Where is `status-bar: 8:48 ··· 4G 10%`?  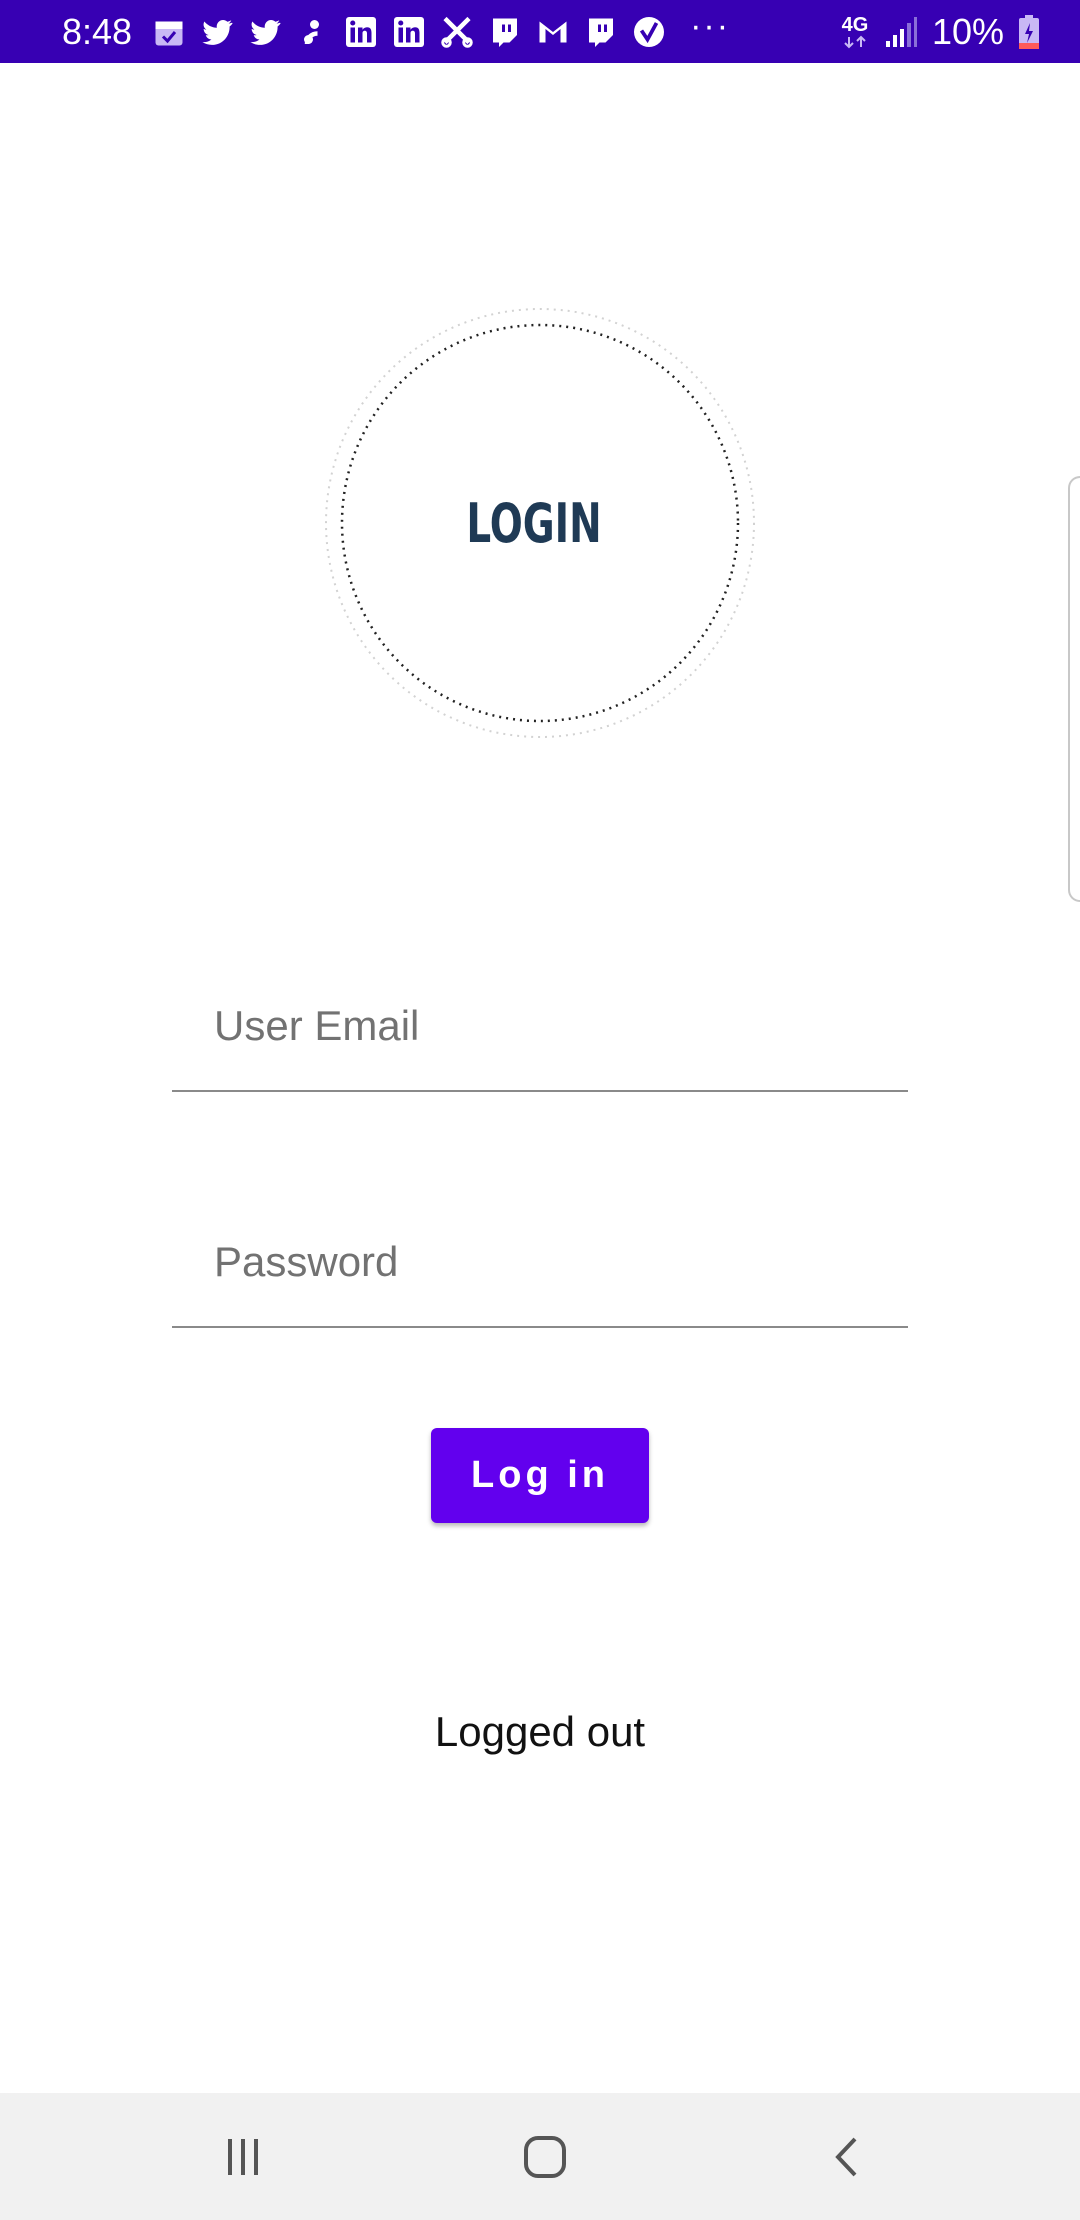 status-bar: 8:48 ··· 4G 10% is located at coordinates (540, 31).